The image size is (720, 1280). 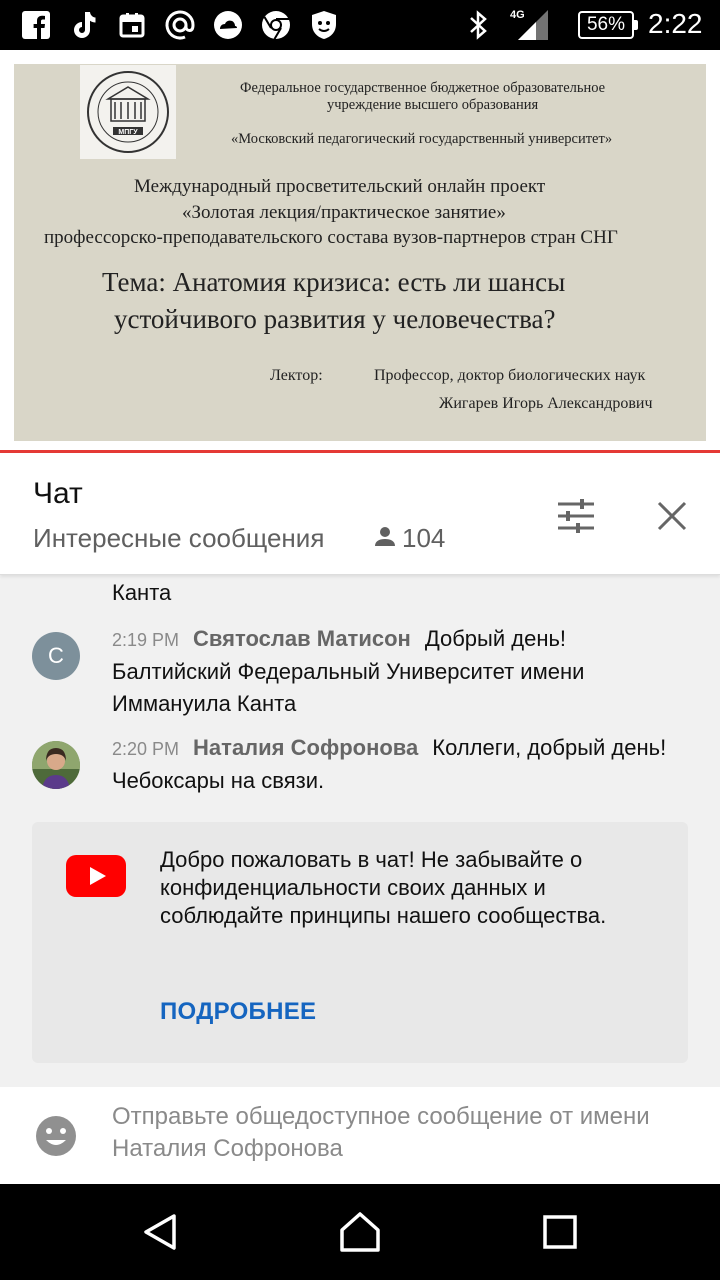 I want to click on clock: 2:22, so click(x=675, y=23).